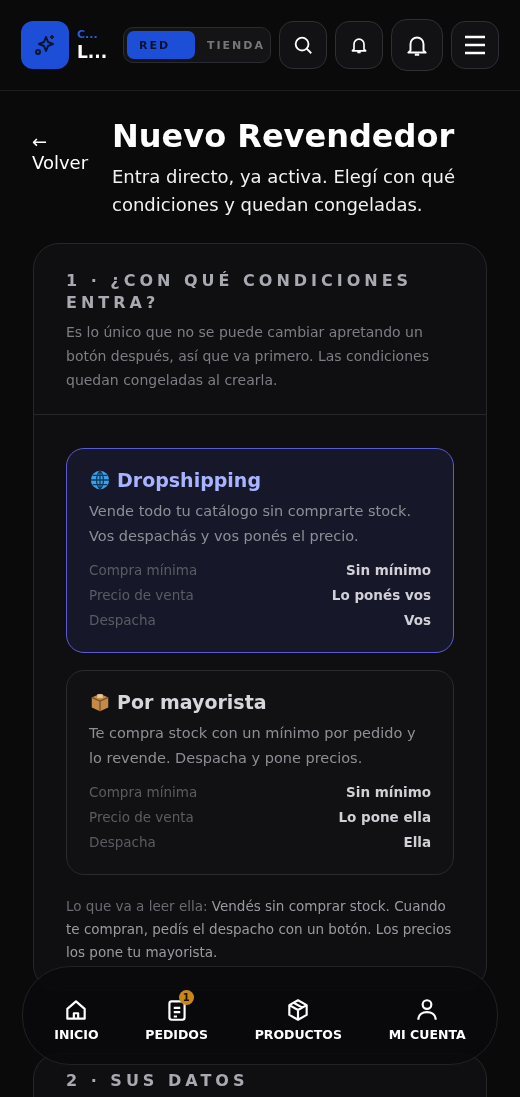 The width and height of the screenshot is (520, 1097). Describe the element at coordinates (192, 702) in the screenshot. I see `option-title: Por mayorista` at that location.